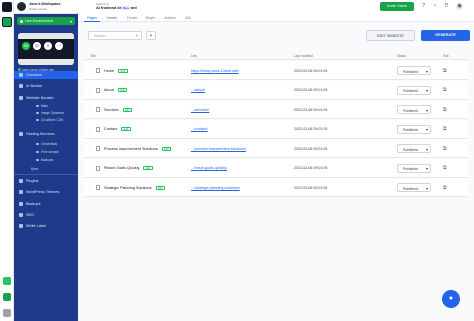 This screenshot has height=321, width=474. I want to click on add-page-button: +, so click(151, 35).